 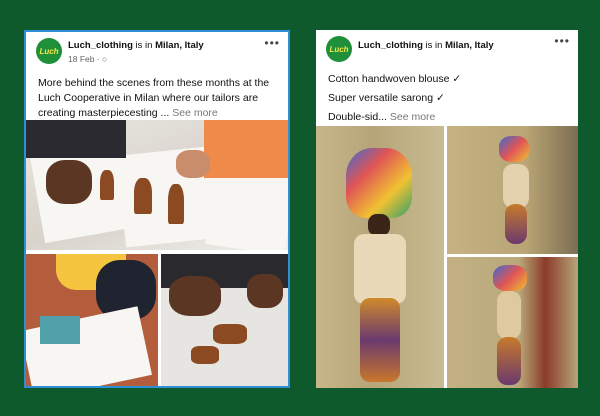 I want to click on caption-line-2: Super versatile sarong ✓, so click(x=386, y=98).